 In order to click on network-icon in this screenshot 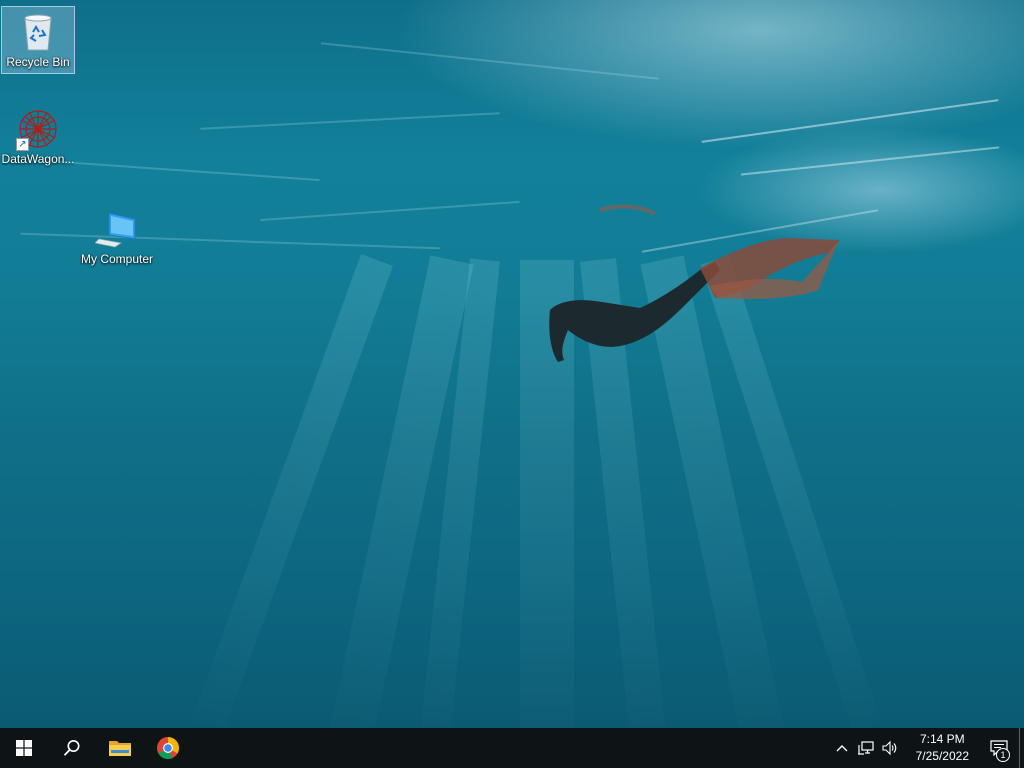, I will do `click(865, 748)`.